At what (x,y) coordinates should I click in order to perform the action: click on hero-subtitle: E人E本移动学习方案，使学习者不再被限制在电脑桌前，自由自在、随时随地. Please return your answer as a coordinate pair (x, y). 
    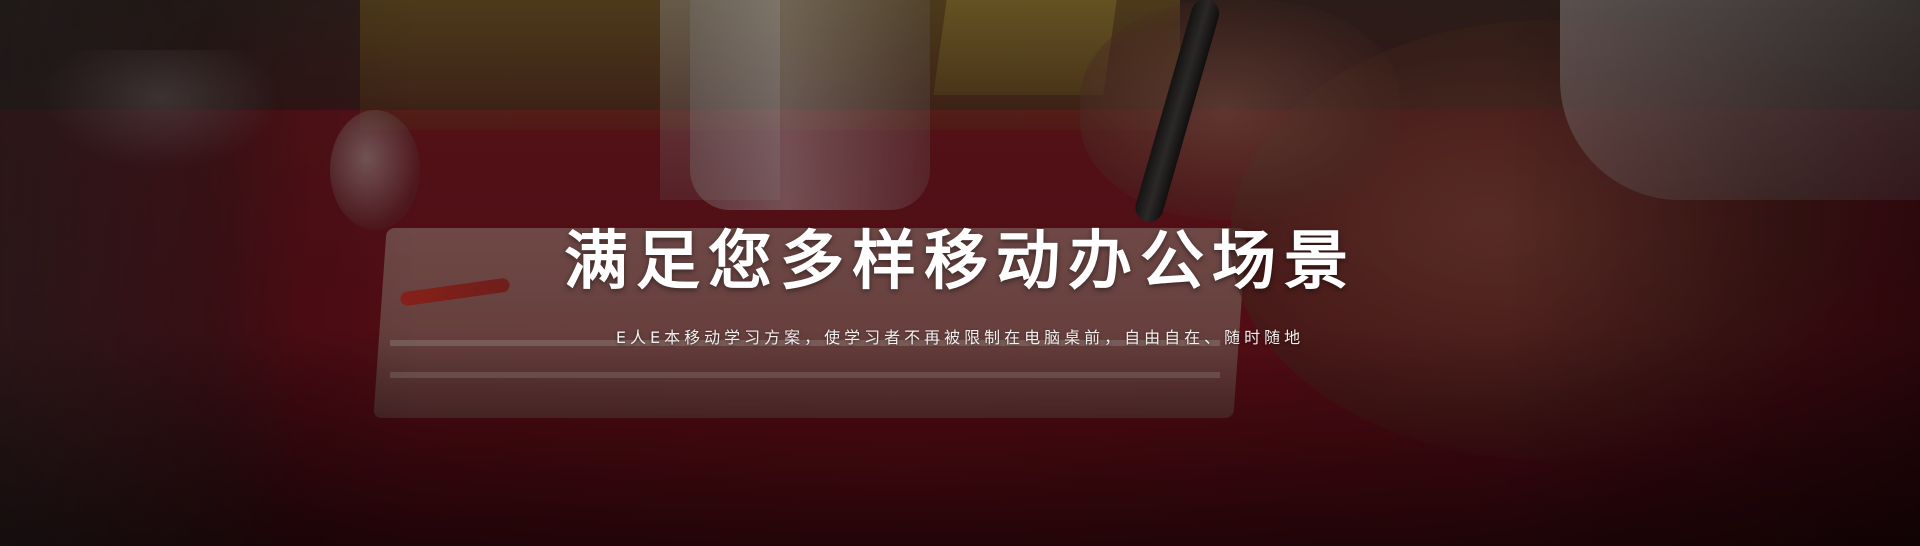
    Looking at the image, I should click on (960, 337).